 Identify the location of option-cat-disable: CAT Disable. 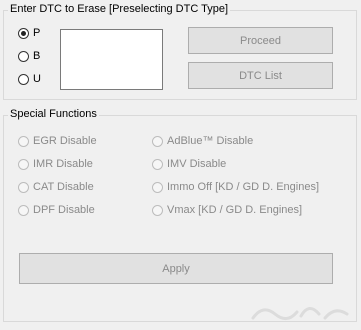
(56, 187).